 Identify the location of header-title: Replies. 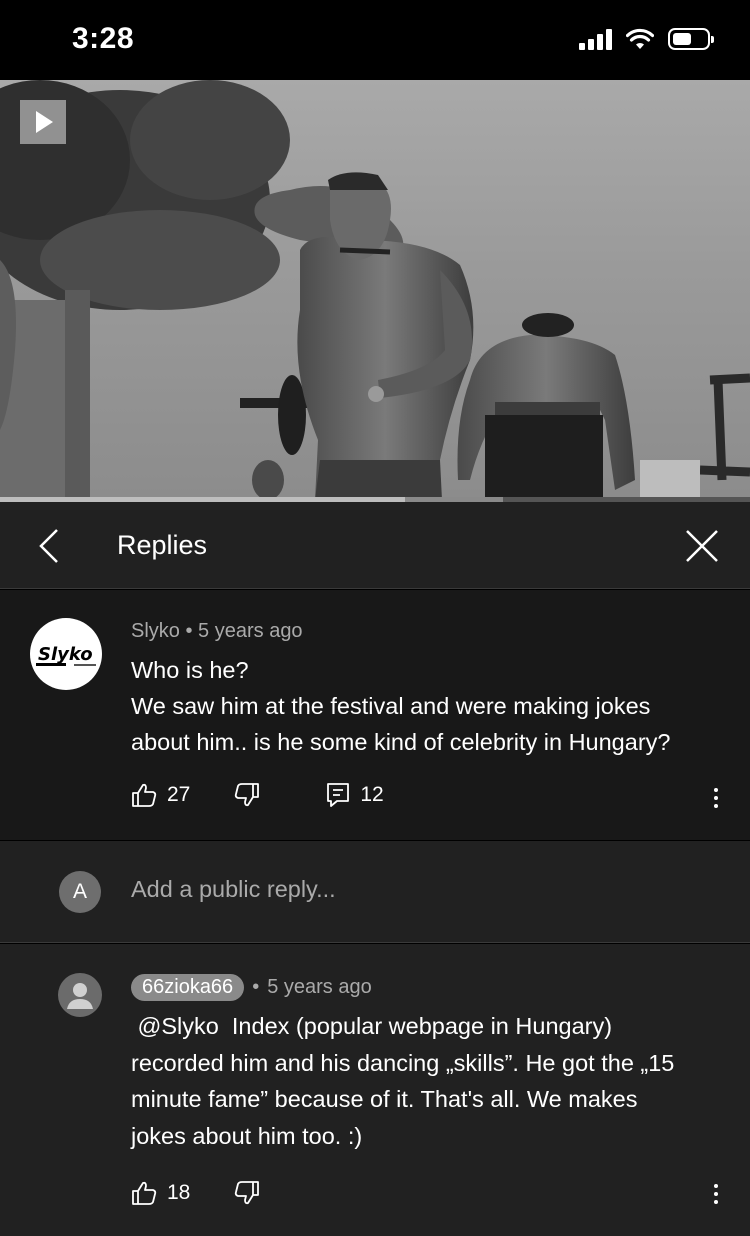
(162, 545).